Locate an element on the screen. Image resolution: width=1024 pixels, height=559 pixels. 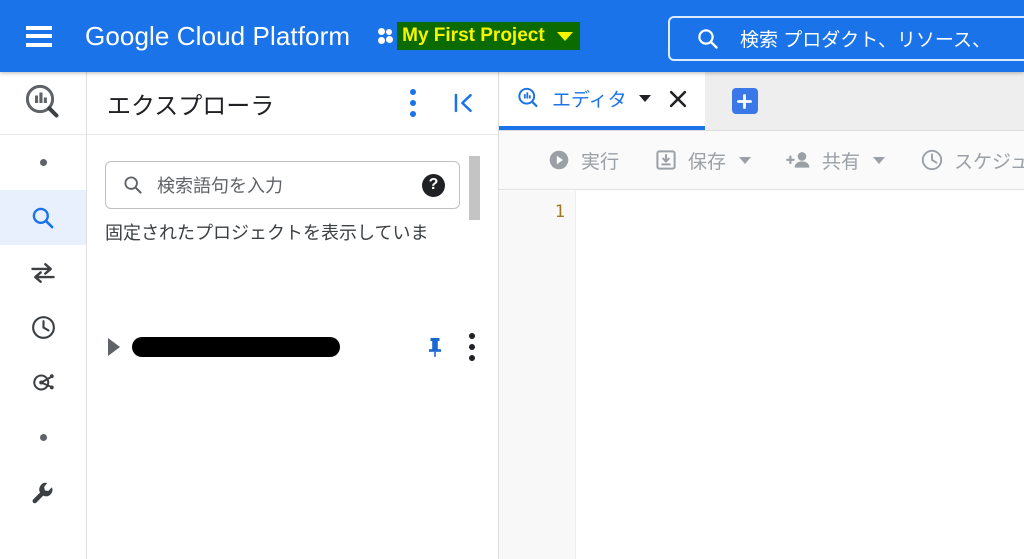
collapse-panel-icon is located at coordinates (463, 103).